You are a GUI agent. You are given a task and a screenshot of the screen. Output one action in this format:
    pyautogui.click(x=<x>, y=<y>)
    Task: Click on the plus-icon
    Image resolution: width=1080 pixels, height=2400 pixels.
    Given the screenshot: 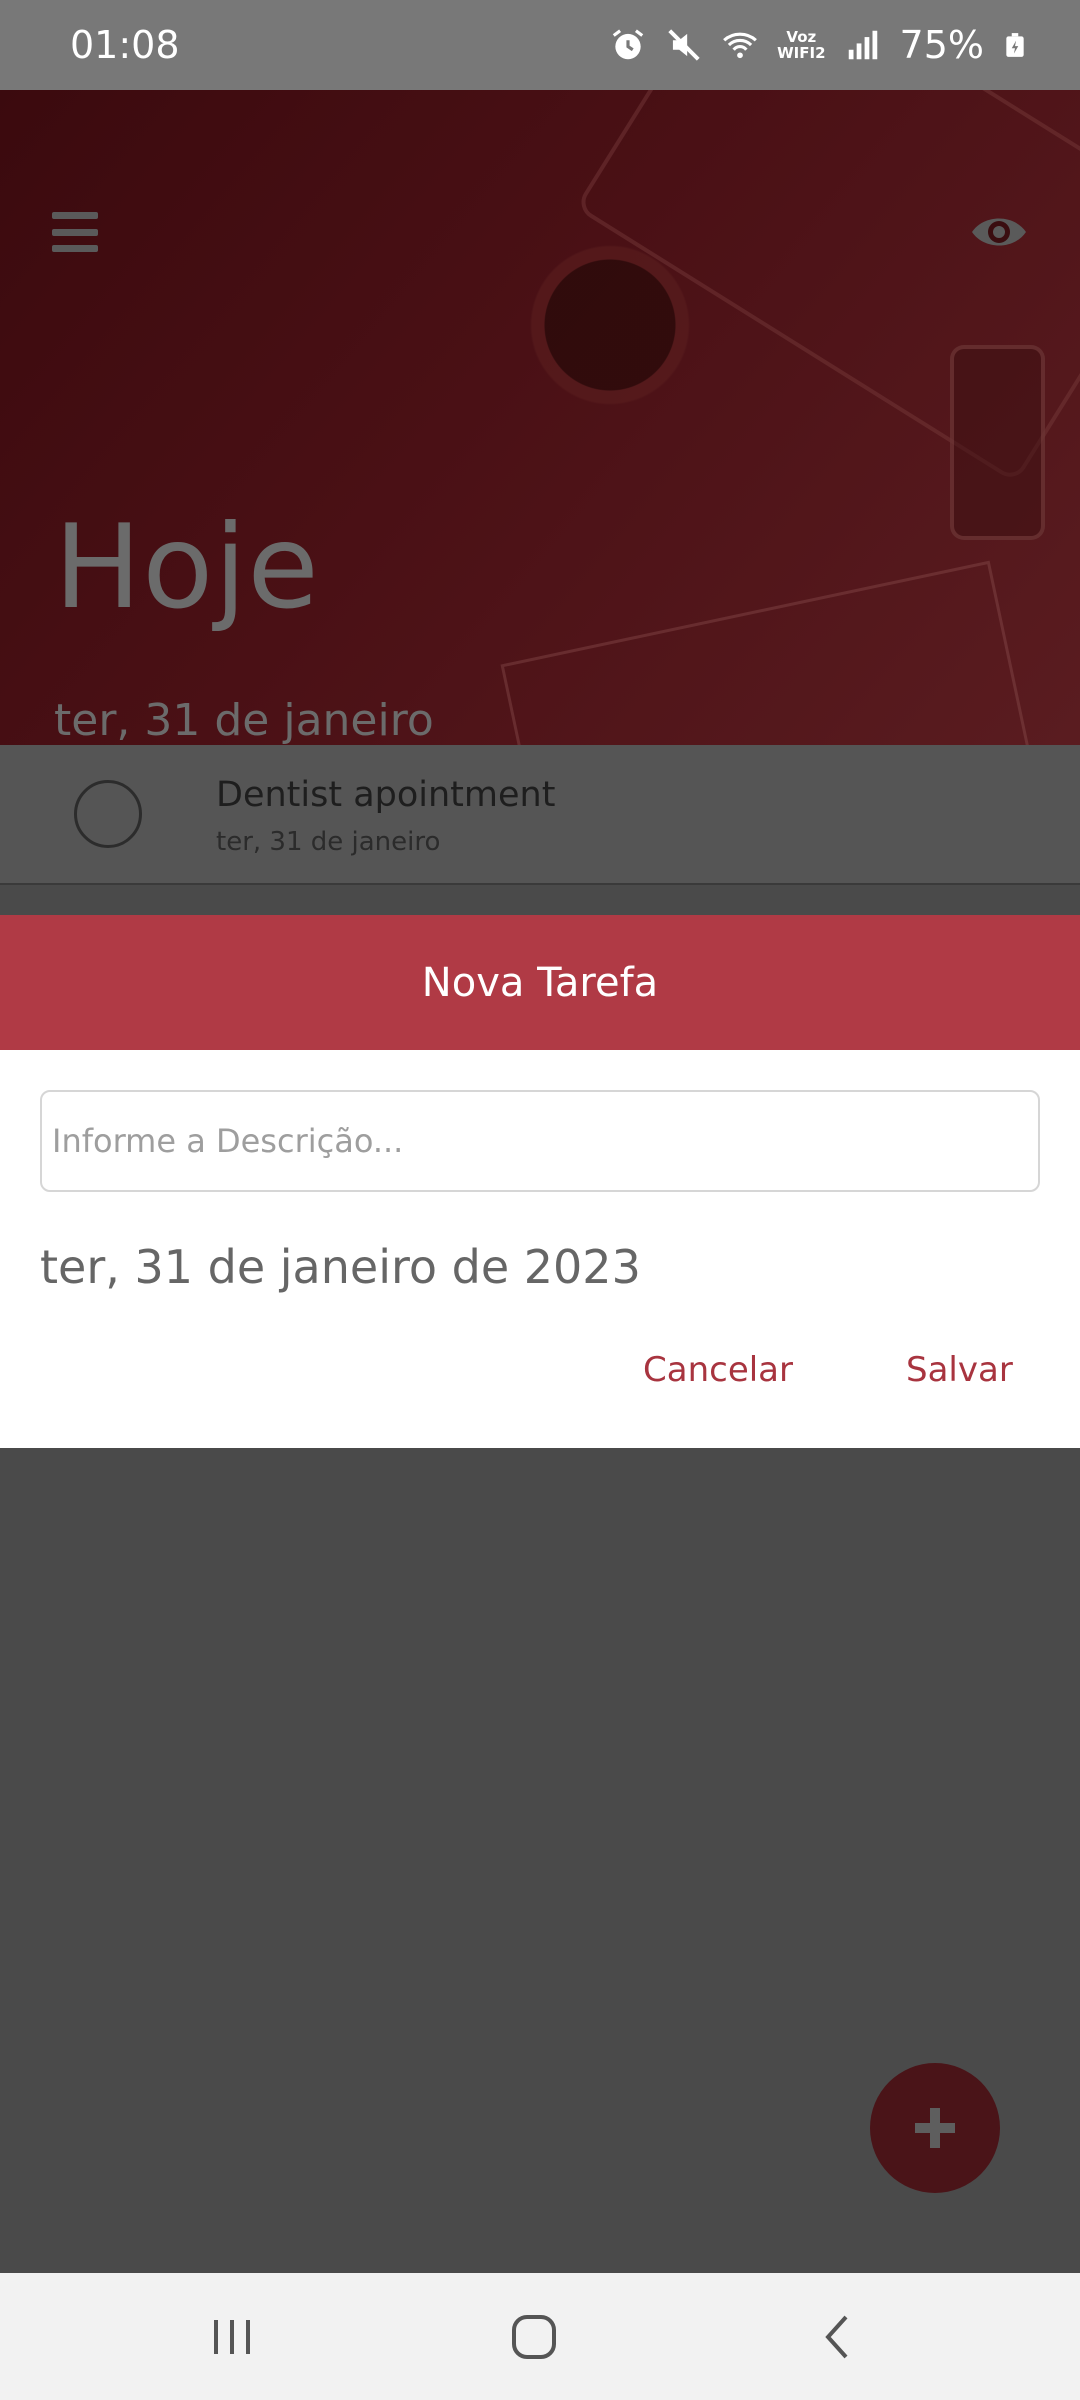 What is the action you would take?
    pyautogui.click(x=935, y=2128)
    